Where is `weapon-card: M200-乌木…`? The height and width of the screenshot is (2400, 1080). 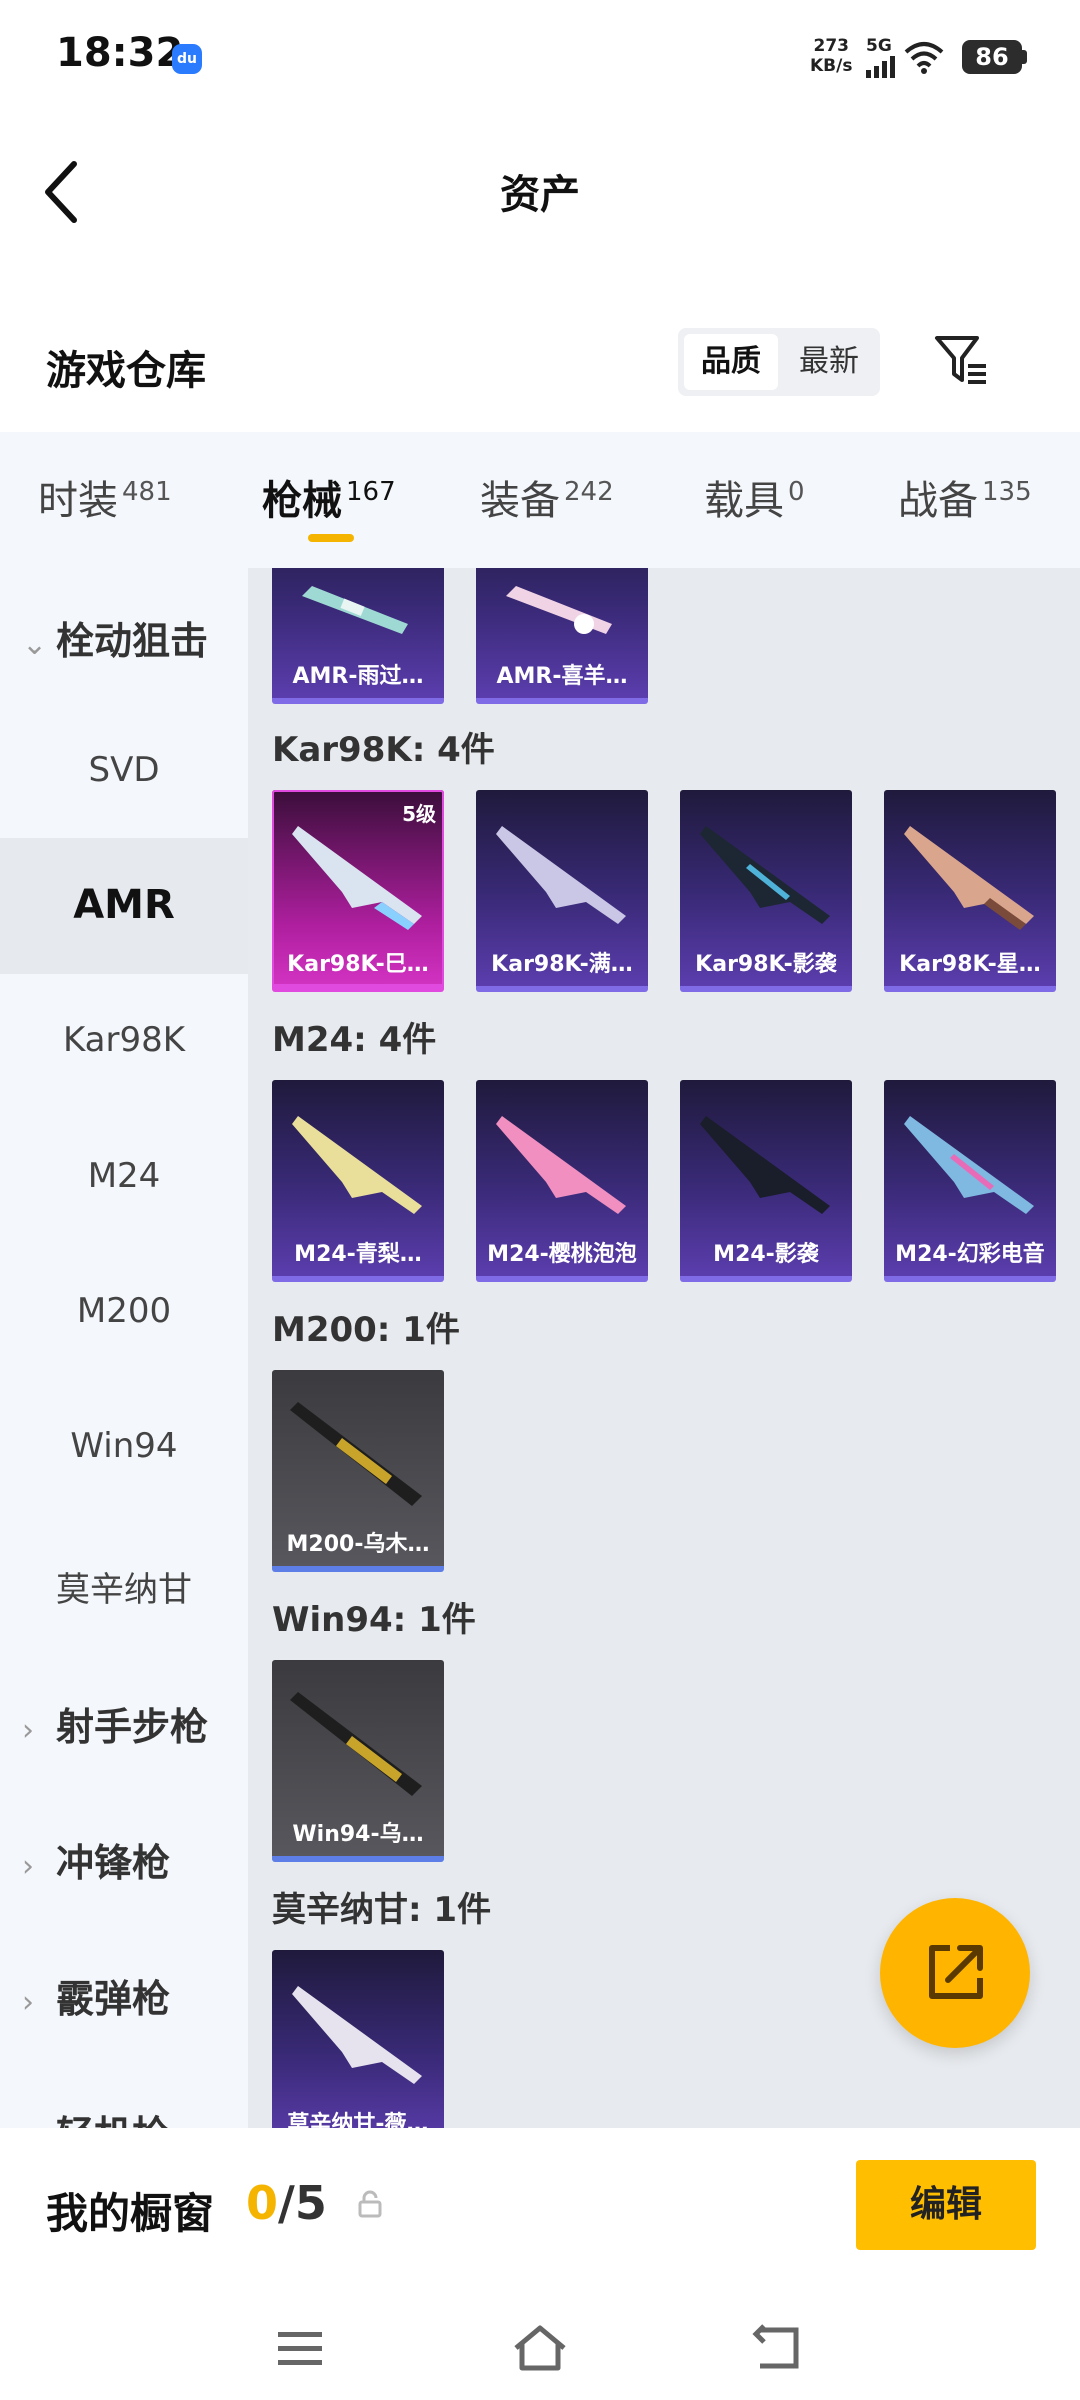 weapon-card: M200-乌木… is located at coordinates (358, 1471).